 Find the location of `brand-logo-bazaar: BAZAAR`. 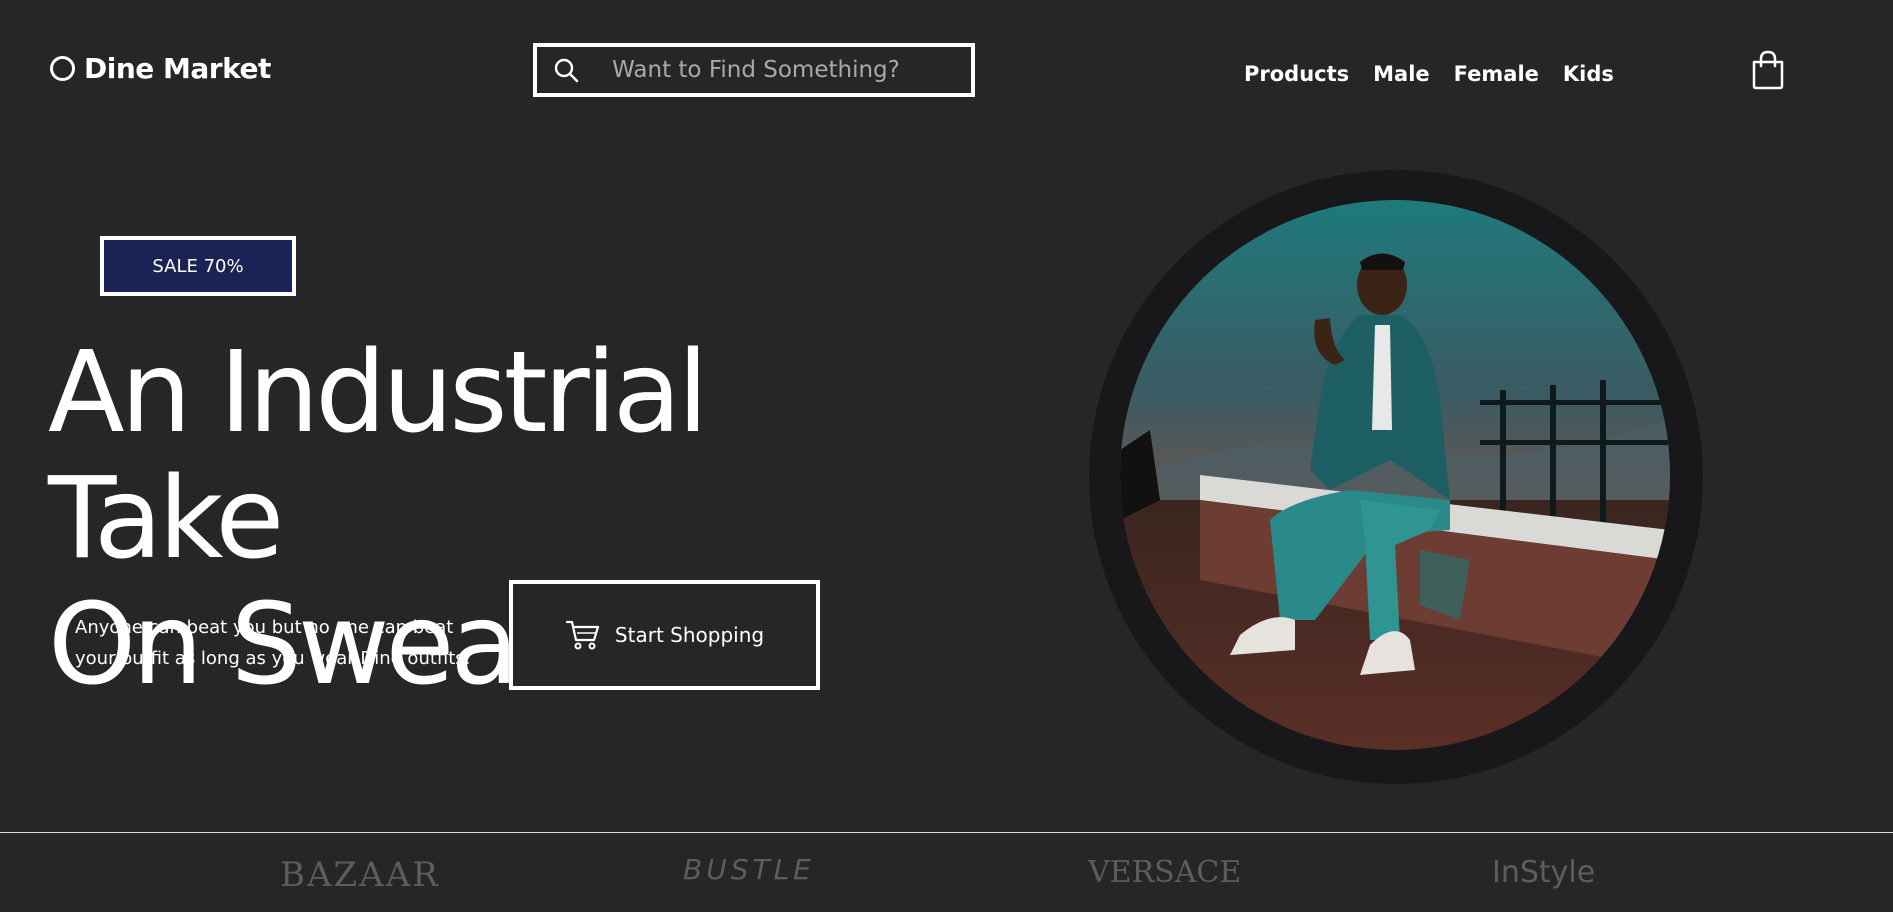

brand-logo-bazaar: BAZAAR is located at coordinates (360, 875).